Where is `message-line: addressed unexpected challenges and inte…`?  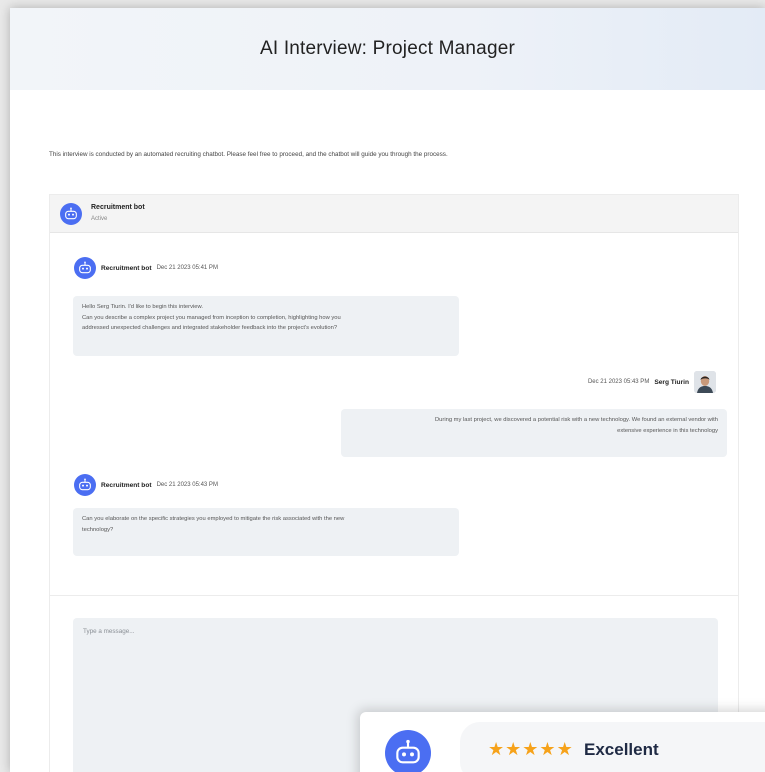
message-line: addressed unexpected challenges and inte… is located at coordinates (210, 328).